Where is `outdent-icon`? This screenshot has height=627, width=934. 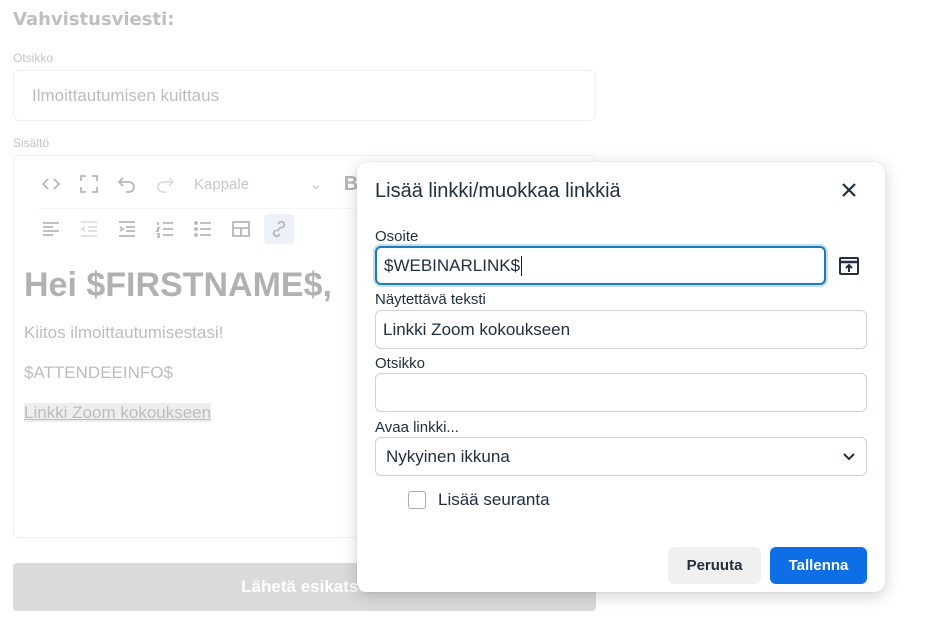
outdent-icon is located at coordinates (89, 229).